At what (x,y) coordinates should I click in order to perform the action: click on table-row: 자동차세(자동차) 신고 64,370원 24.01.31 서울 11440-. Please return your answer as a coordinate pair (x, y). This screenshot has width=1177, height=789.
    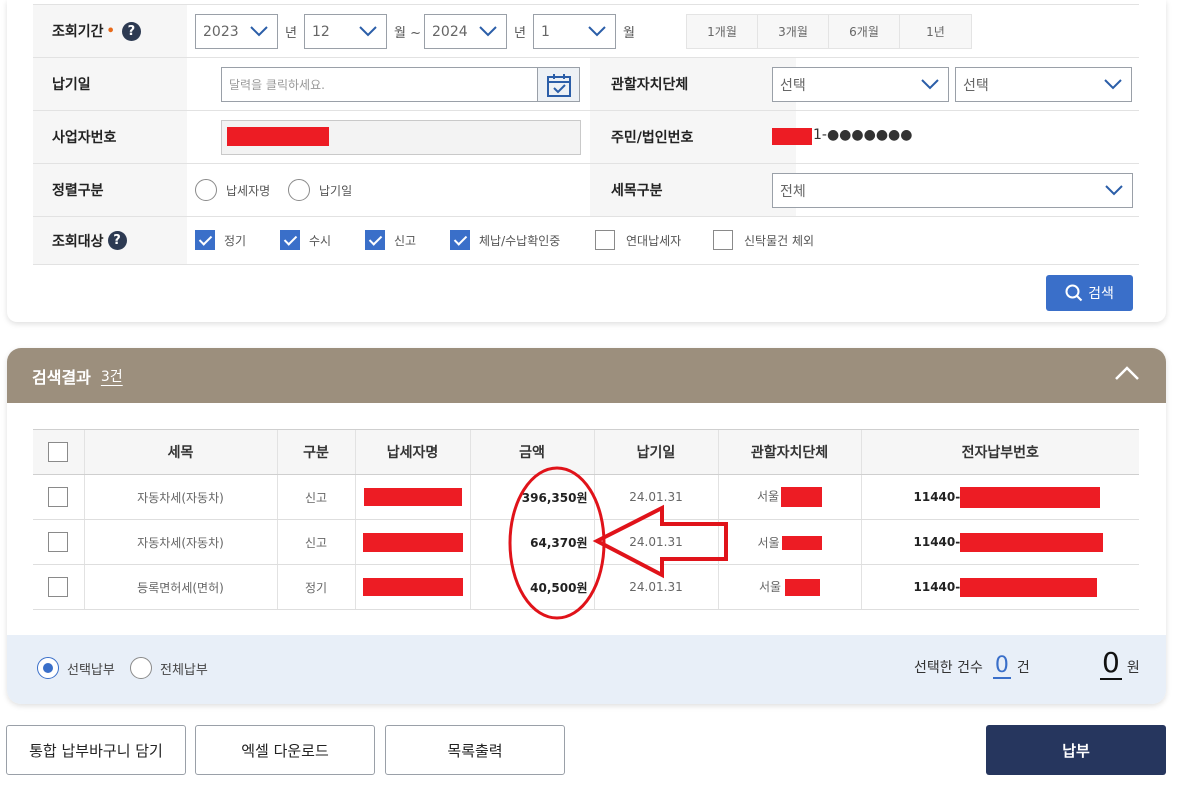
    Looking at the image, I should click on (586, 542).